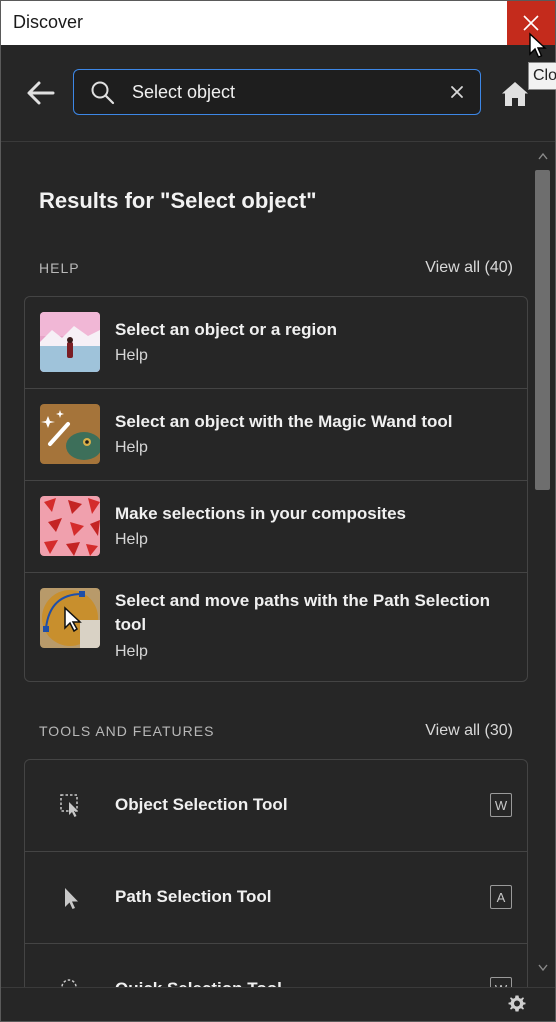 The image size is (556, 1022). I want to click on vertical-scrollbar, so click(543, 564).